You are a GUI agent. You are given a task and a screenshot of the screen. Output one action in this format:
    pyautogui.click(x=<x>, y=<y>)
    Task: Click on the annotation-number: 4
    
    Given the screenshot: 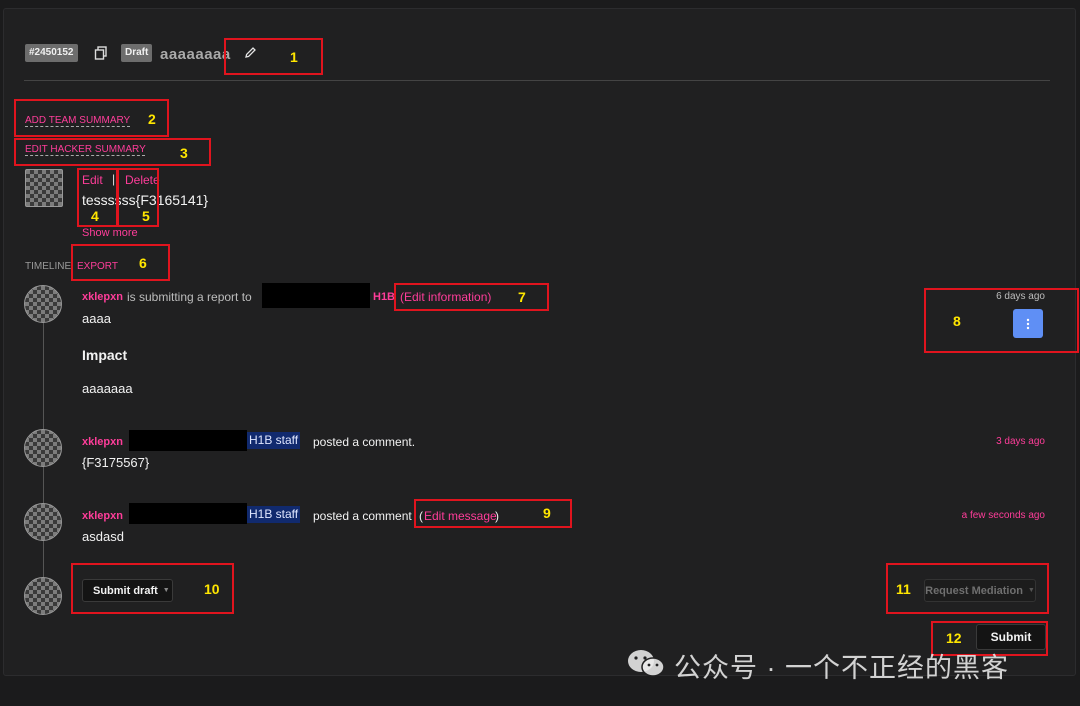 What is the action you would take?
    pyautogui.click(x=95, y=216)
    